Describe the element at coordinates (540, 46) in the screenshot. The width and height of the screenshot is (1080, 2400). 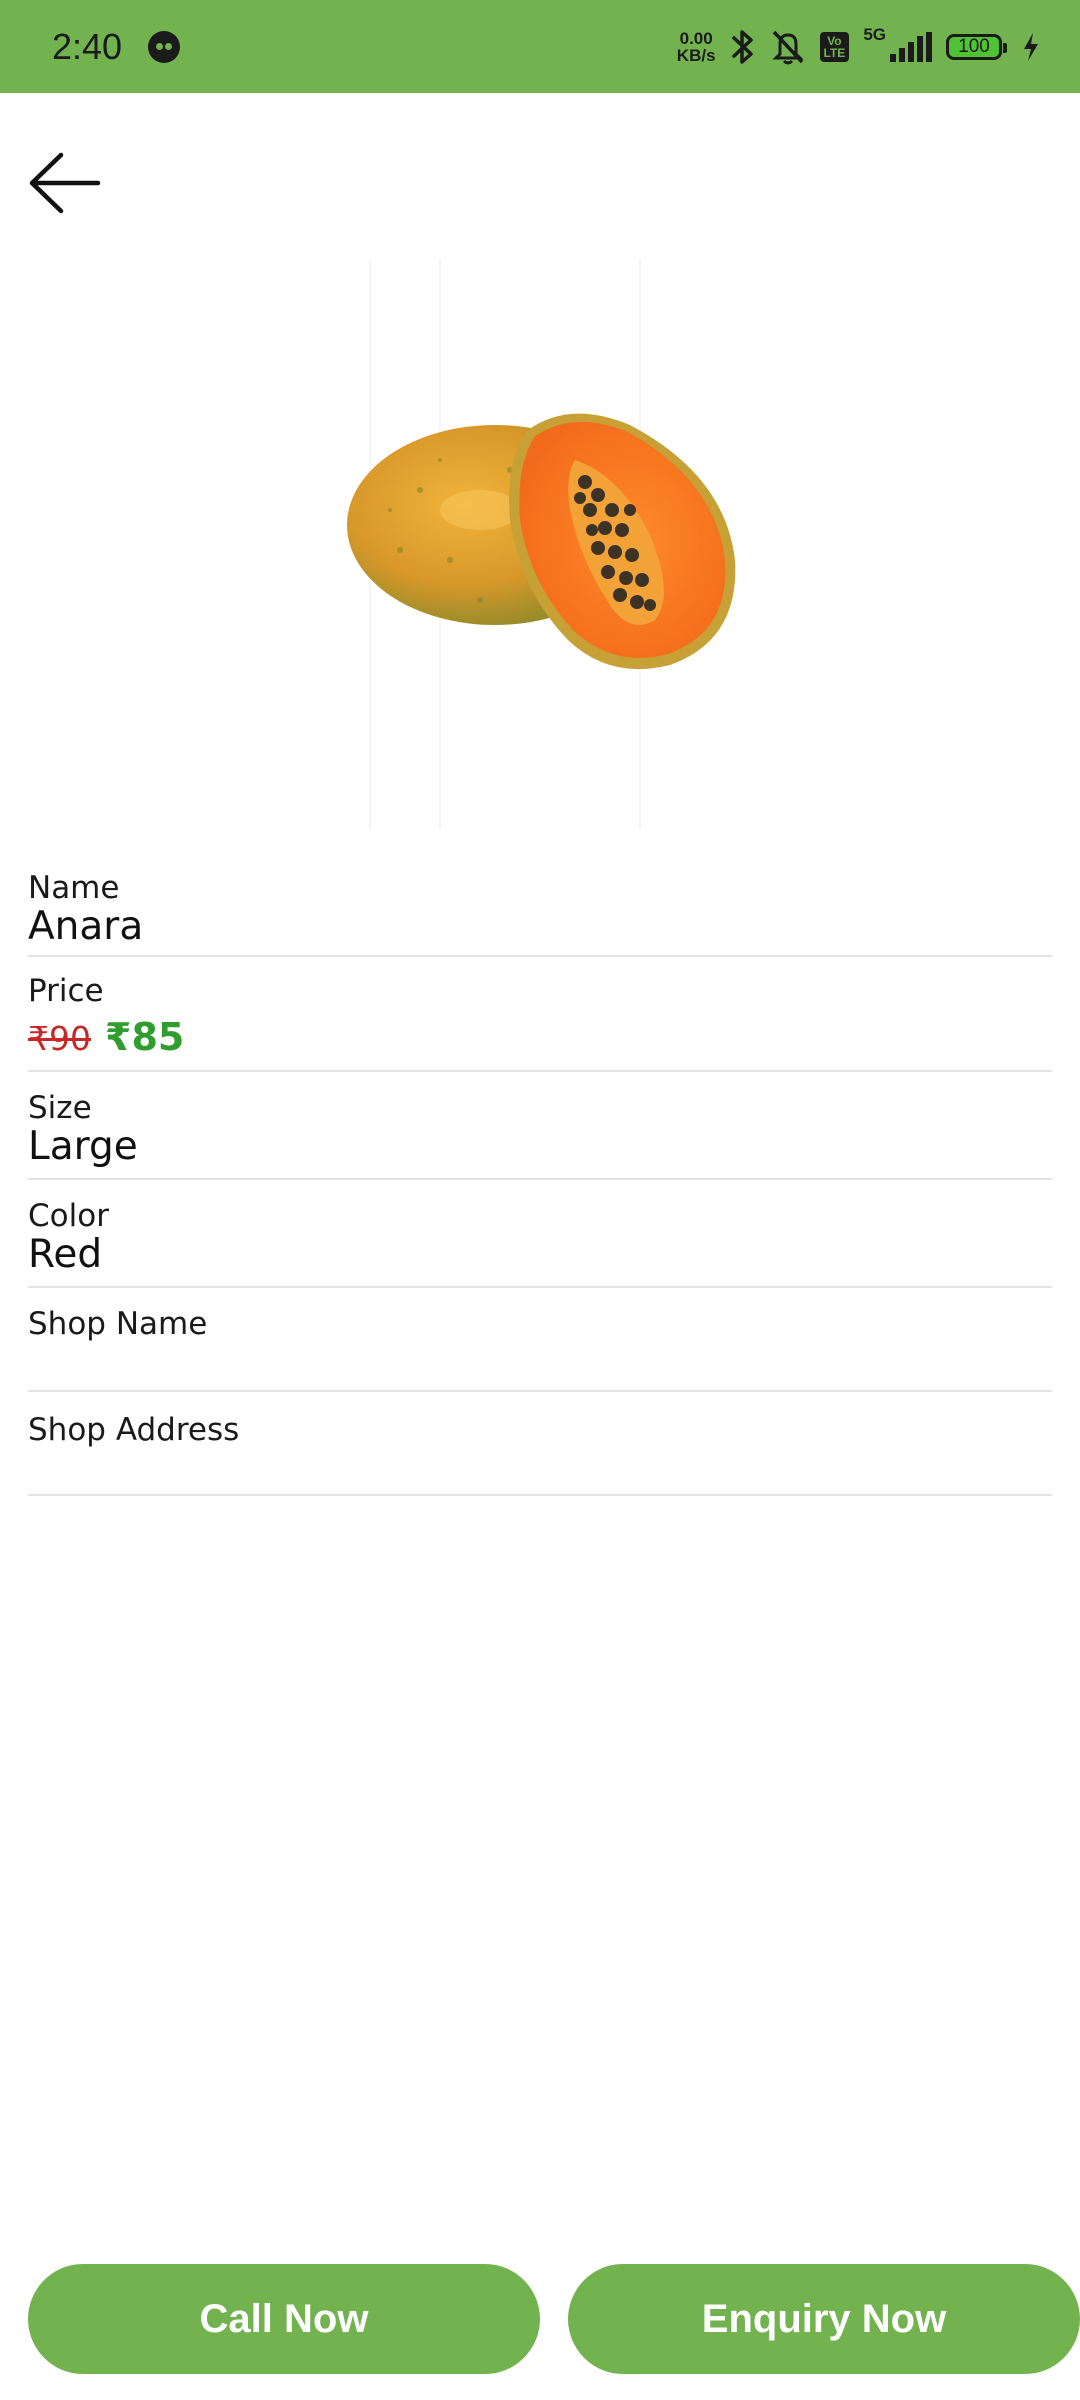
I see `status-bar: 2:40 0.00 KB/s Vo LTE 5G 100` at that location.